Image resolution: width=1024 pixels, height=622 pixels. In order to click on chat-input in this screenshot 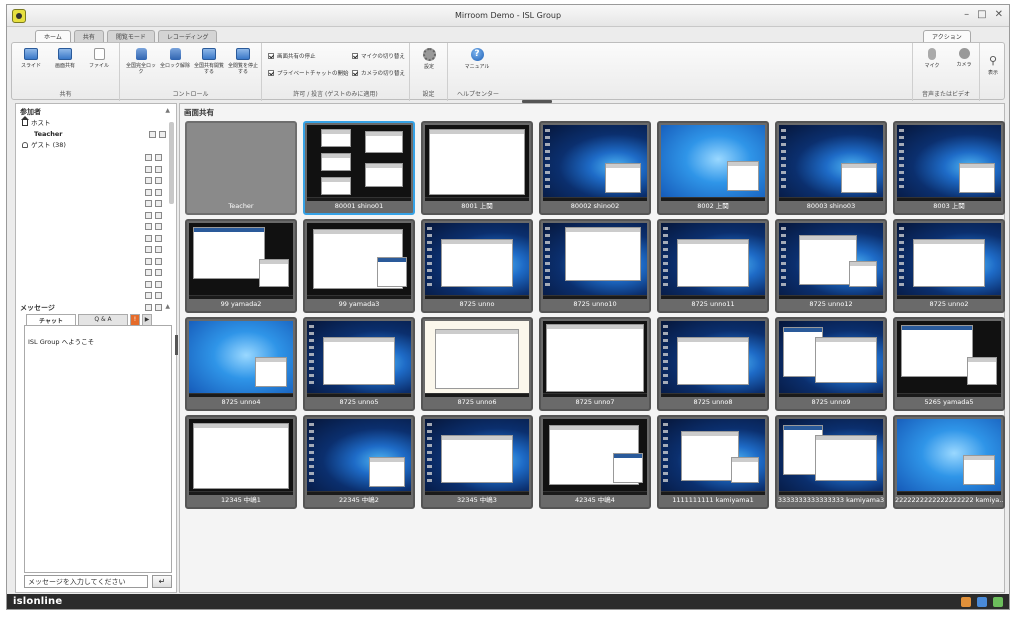, I will do `click(86, 581)`.